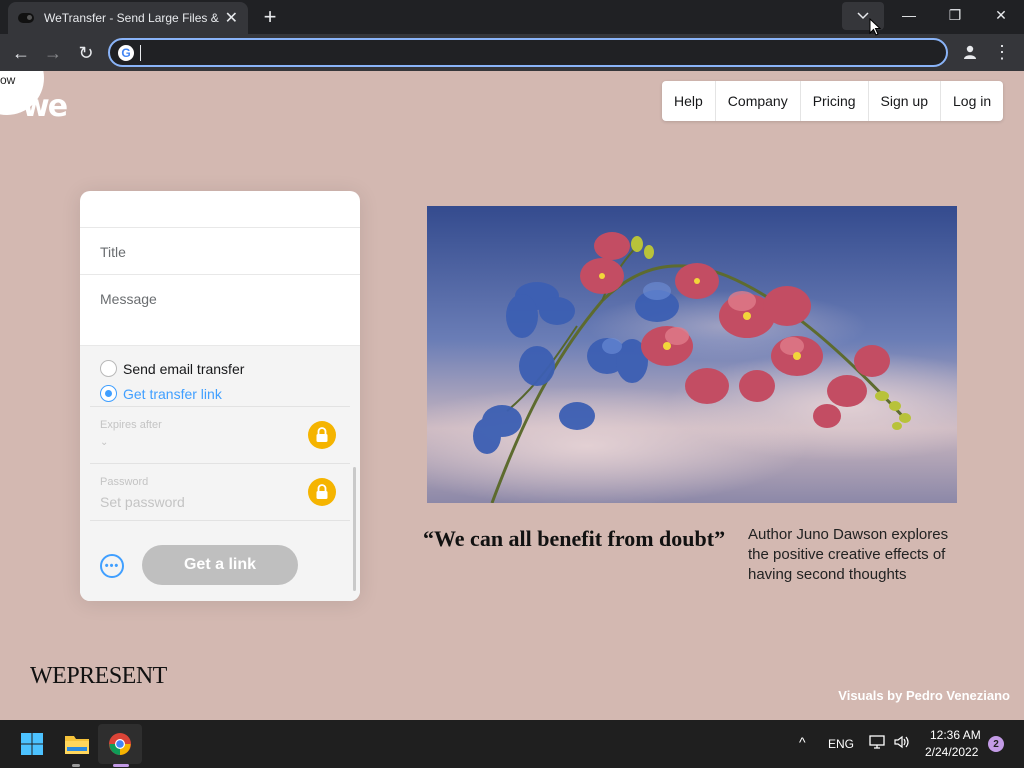 The width and height of the screenshot is (1024, 768). What do you see at coordinates (126, 52) in the screenshot?
I see `google-icon: G` at bounding box center [126, 52].